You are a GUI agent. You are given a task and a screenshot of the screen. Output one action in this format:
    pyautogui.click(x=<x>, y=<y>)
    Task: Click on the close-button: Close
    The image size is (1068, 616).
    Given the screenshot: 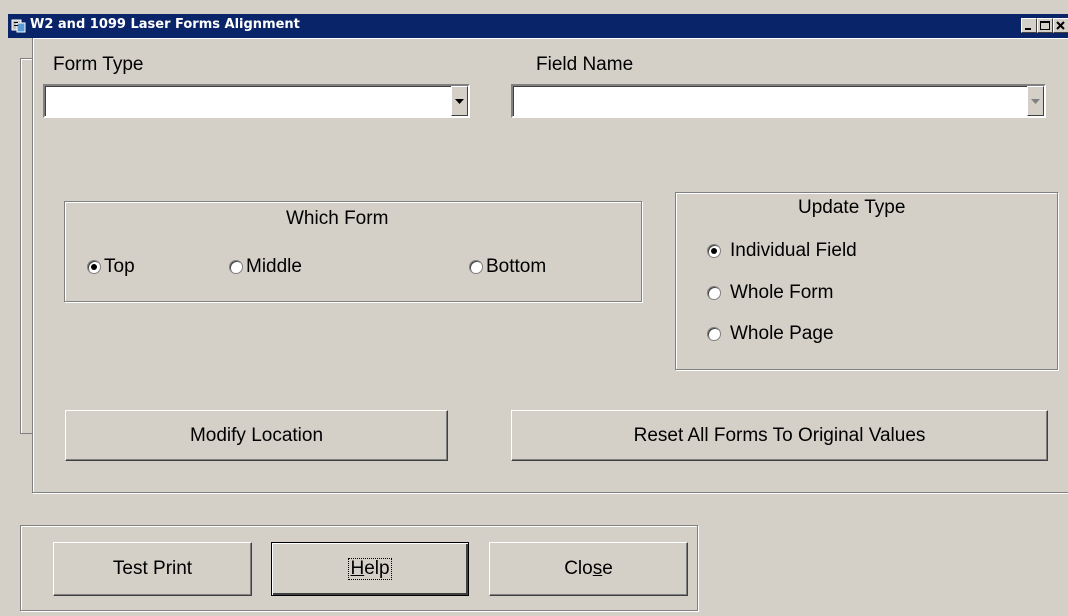 What is the action you would take?
    pyautogui.click(x=588, y=569)
    